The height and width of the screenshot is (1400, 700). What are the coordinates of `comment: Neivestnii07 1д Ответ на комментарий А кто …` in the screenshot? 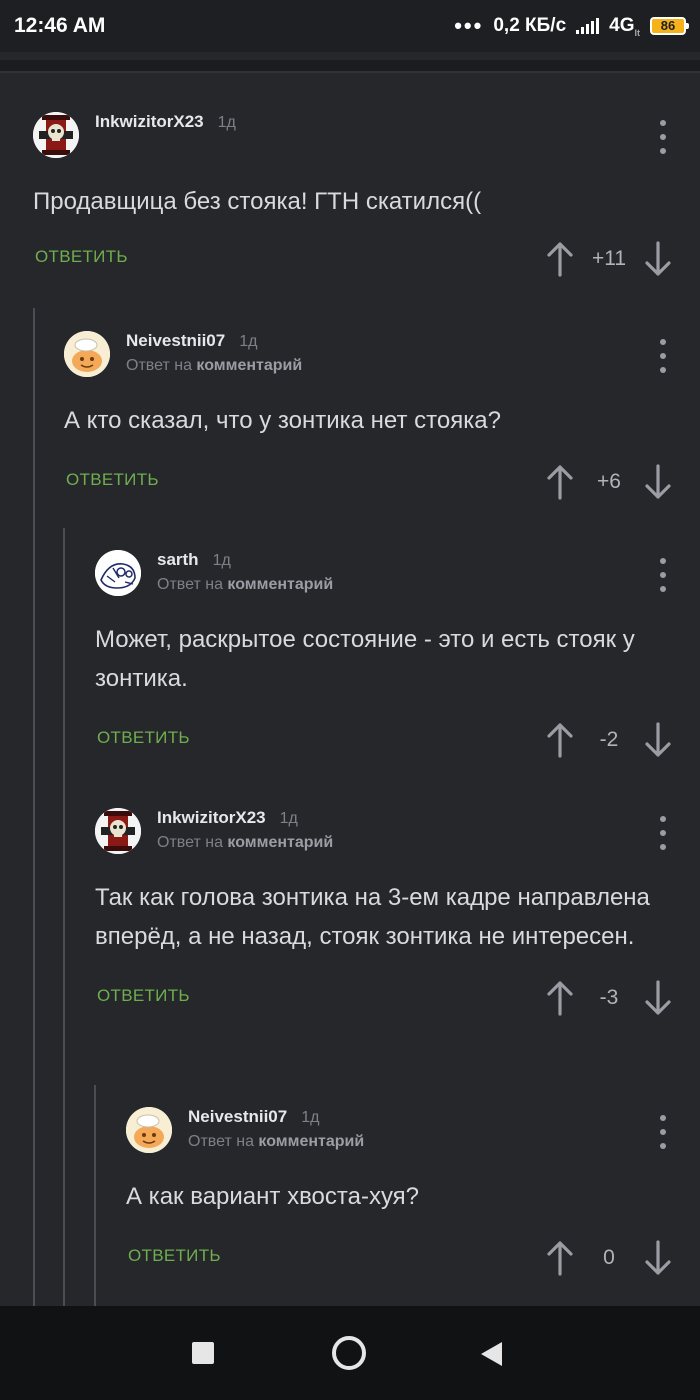 It's located at (382, 417).